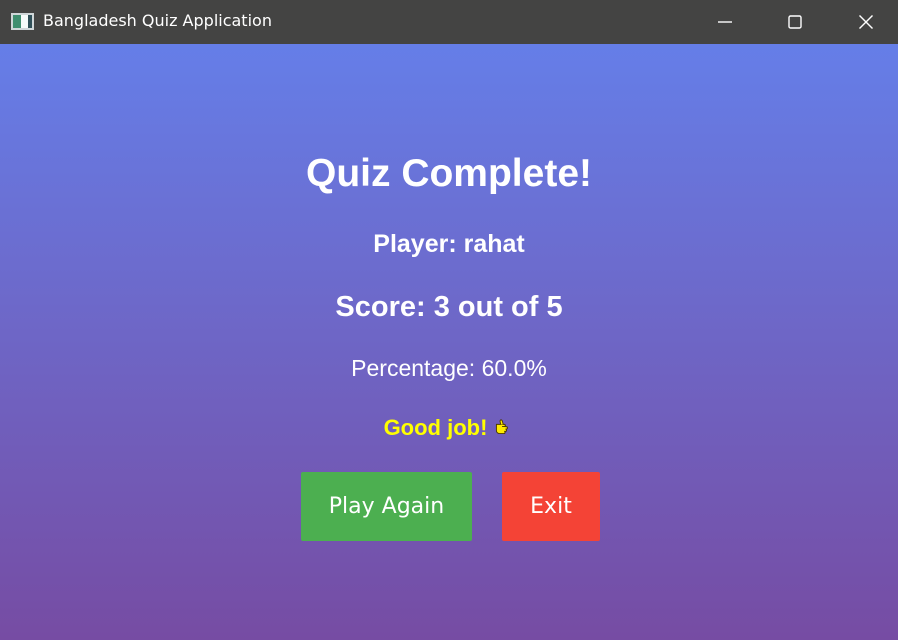  I want to click on window-titlebar: Bangladesh Quiz Application, so click(449, 22).